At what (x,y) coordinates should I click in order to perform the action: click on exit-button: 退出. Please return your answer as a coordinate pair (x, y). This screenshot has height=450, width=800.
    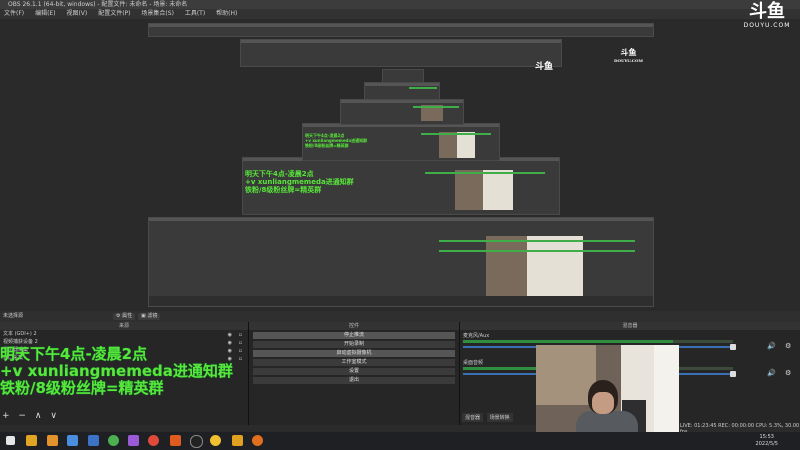
    Looking at the image, I should click on (354, 380).